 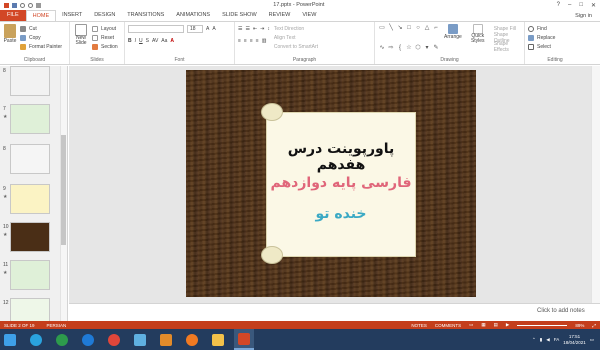 I want to click on bold-icon: B, so click(x=130, y=41).